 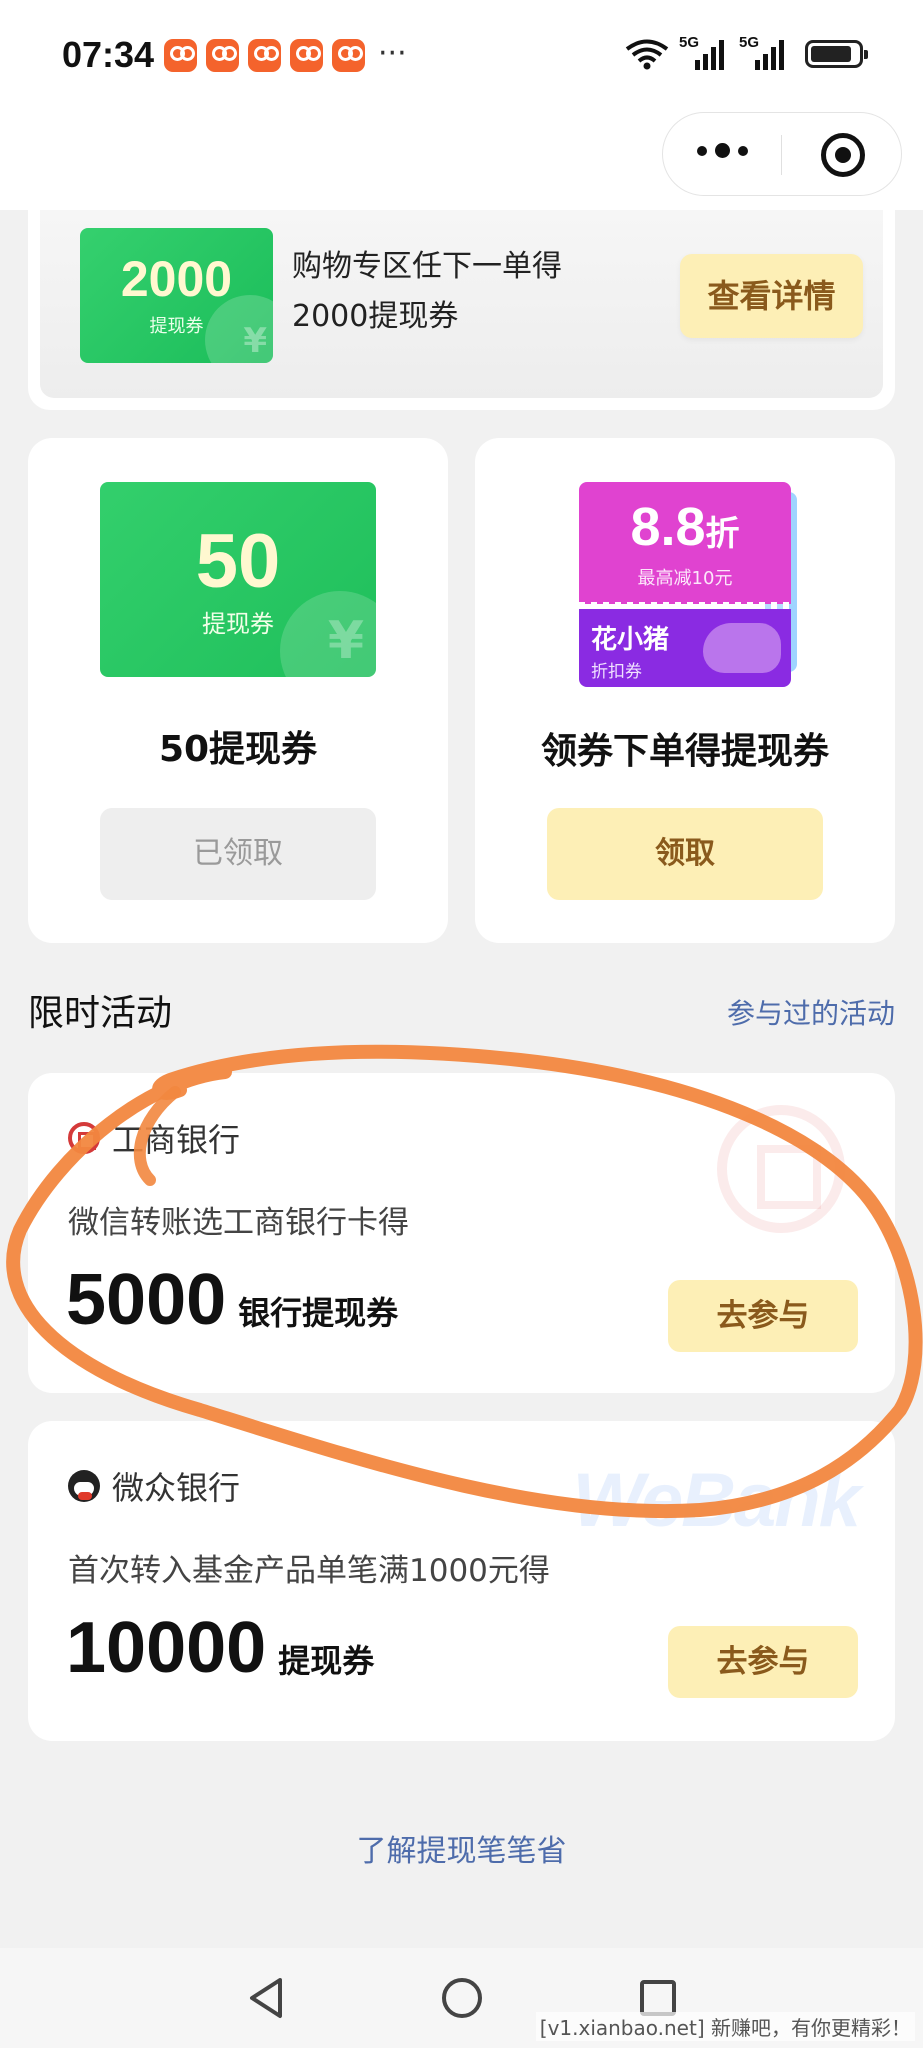 I want to click on voucher-amount: 50, so click(x=238, y=561).